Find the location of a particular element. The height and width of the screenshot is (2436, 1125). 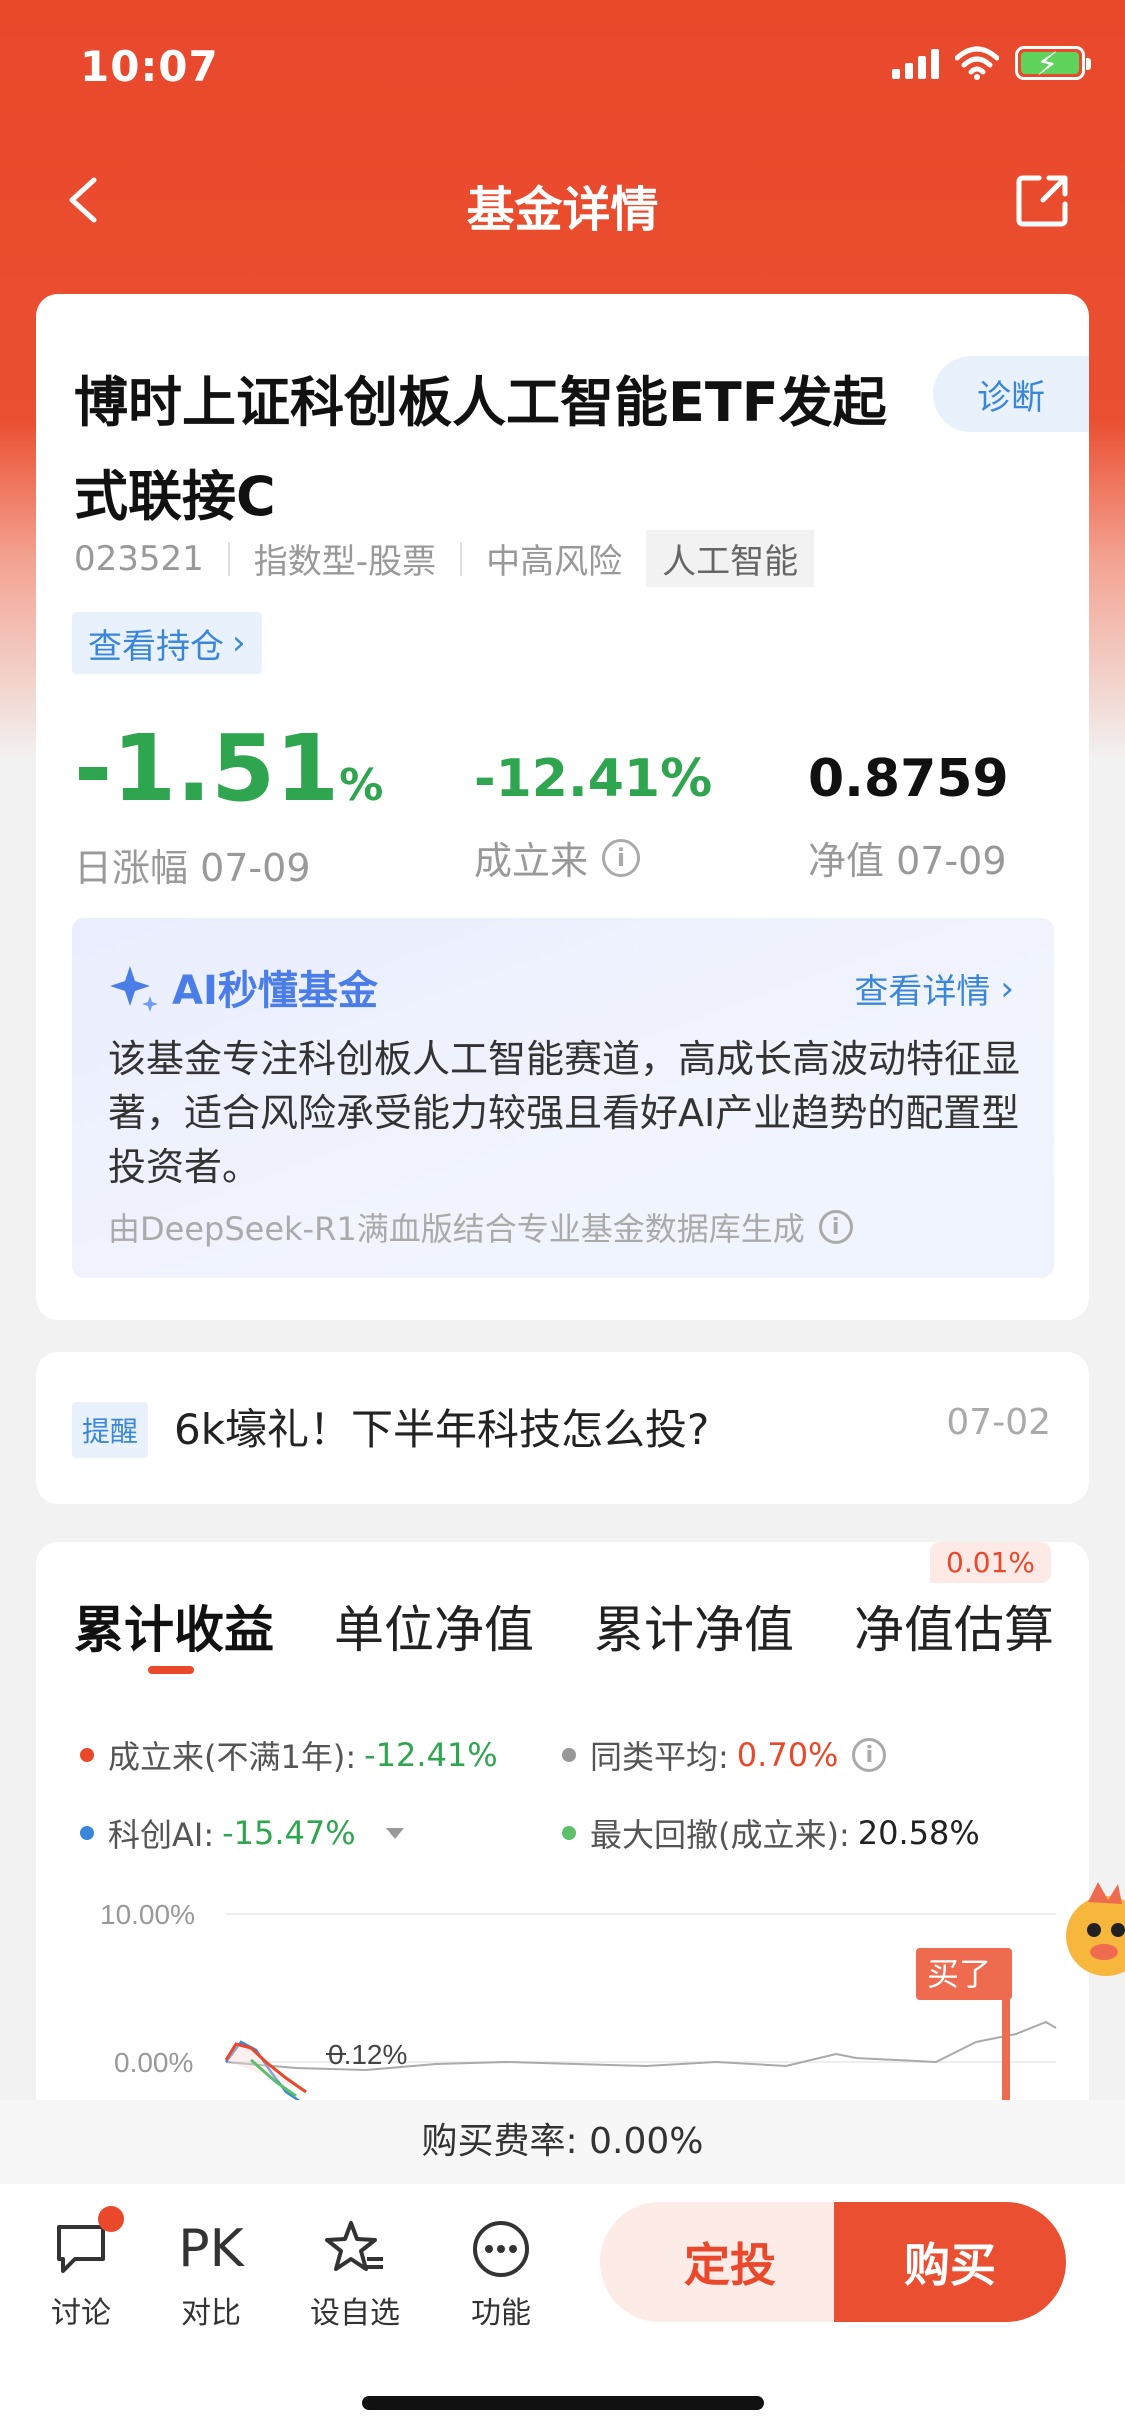

more-functions-button: 功能 is located at coordinates (501, 2271).